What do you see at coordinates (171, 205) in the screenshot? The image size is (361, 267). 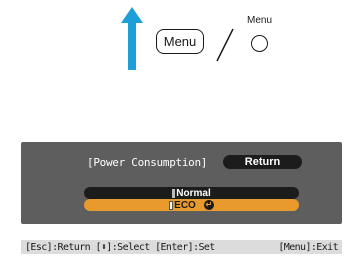 I see `selected-marker-icon` at bounding box center [171, 205].